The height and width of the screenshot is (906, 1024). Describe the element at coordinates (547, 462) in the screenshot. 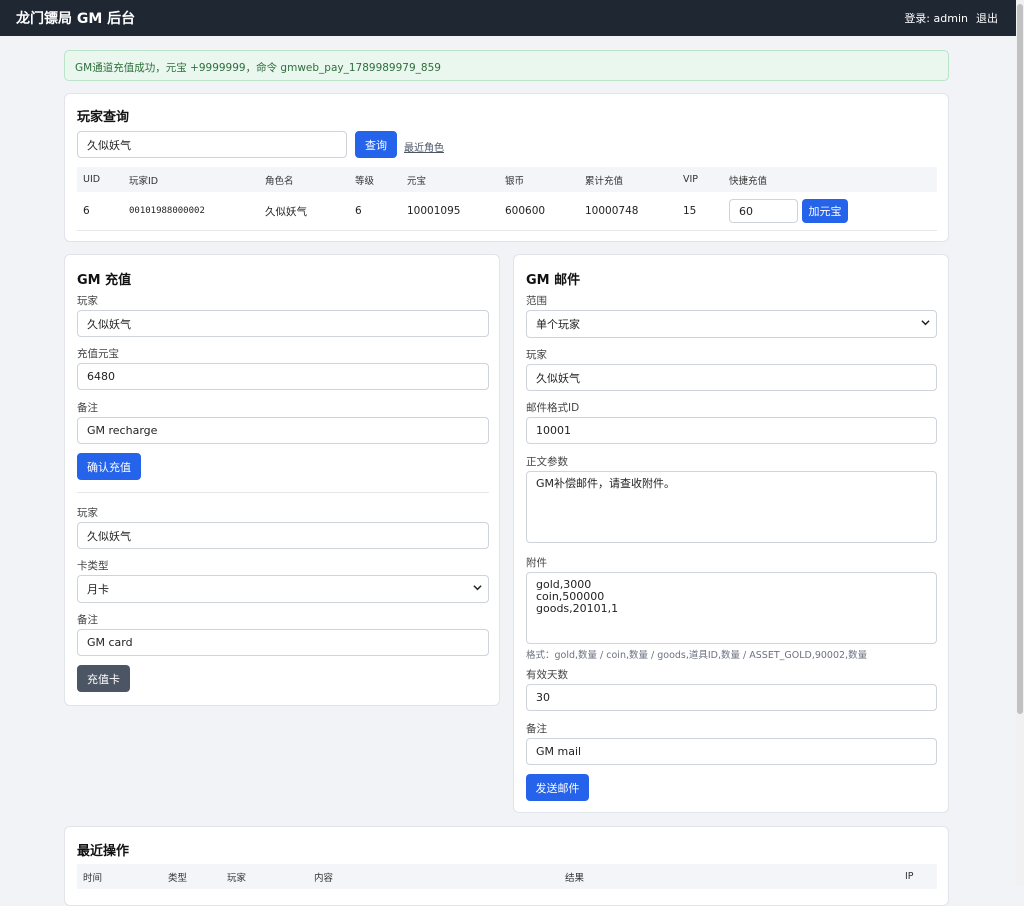

I see `mail-body-label: 正文参数` at that location.